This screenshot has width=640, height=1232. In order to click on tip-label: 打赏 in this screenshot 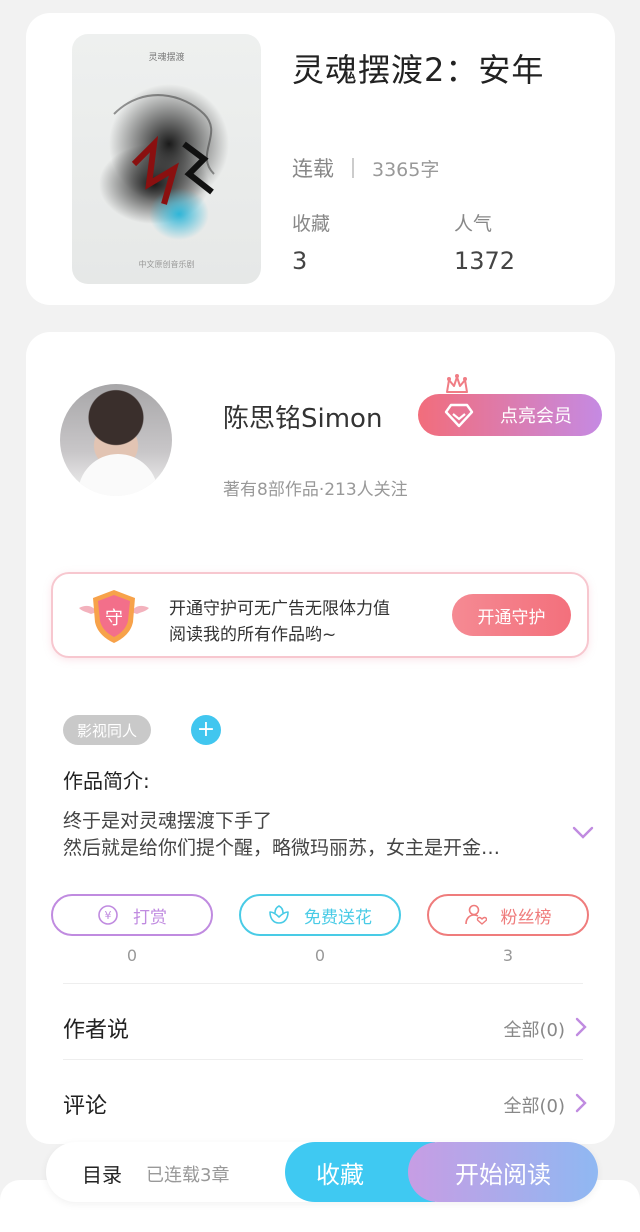, I will do `click(150, 917)`.